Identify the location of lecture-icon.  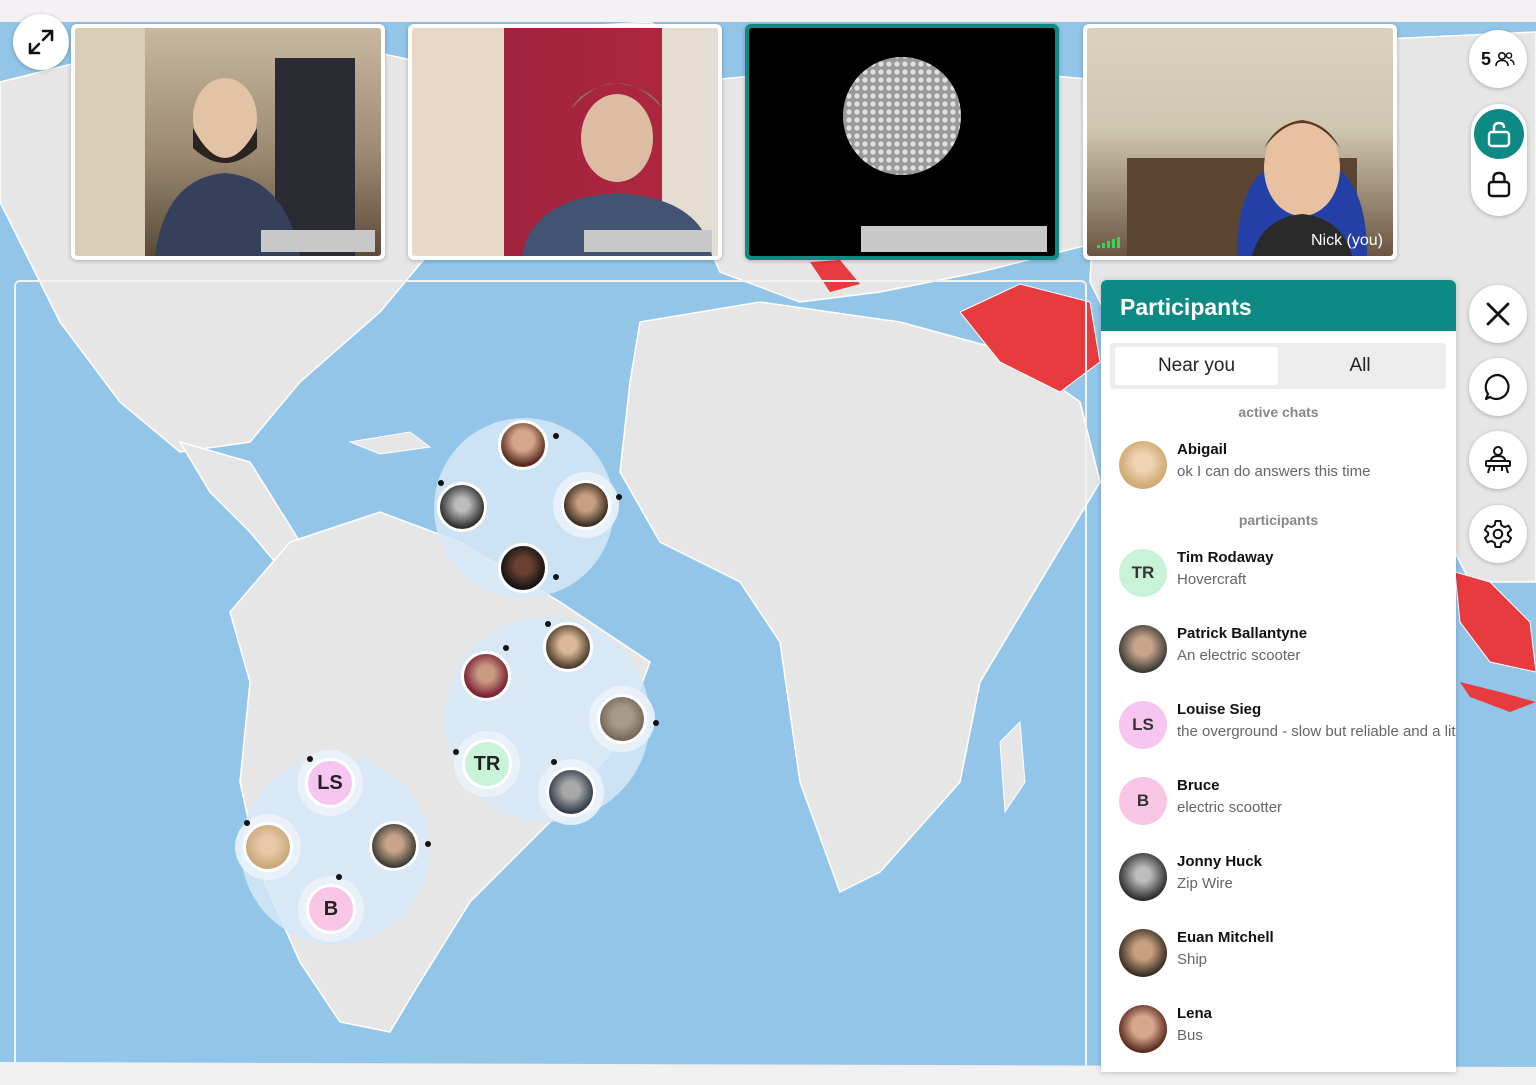
(1498, 460).